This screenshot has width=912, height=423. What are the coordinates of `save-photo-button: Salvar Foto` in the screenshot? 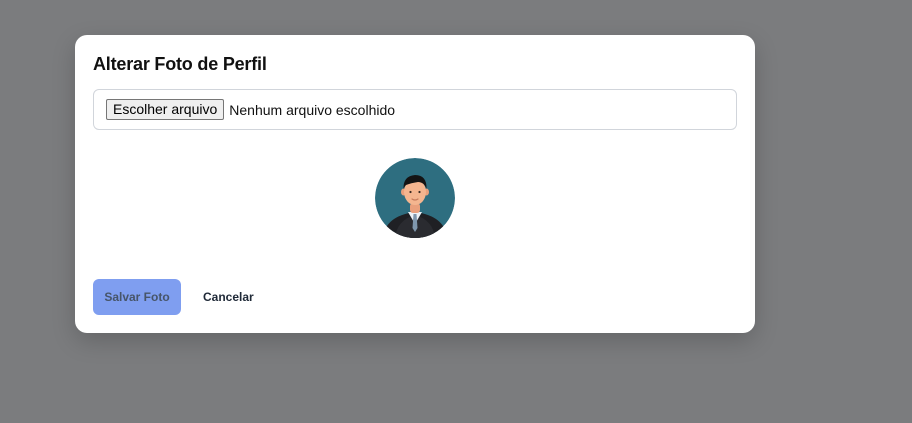 It's located at (137, 297).